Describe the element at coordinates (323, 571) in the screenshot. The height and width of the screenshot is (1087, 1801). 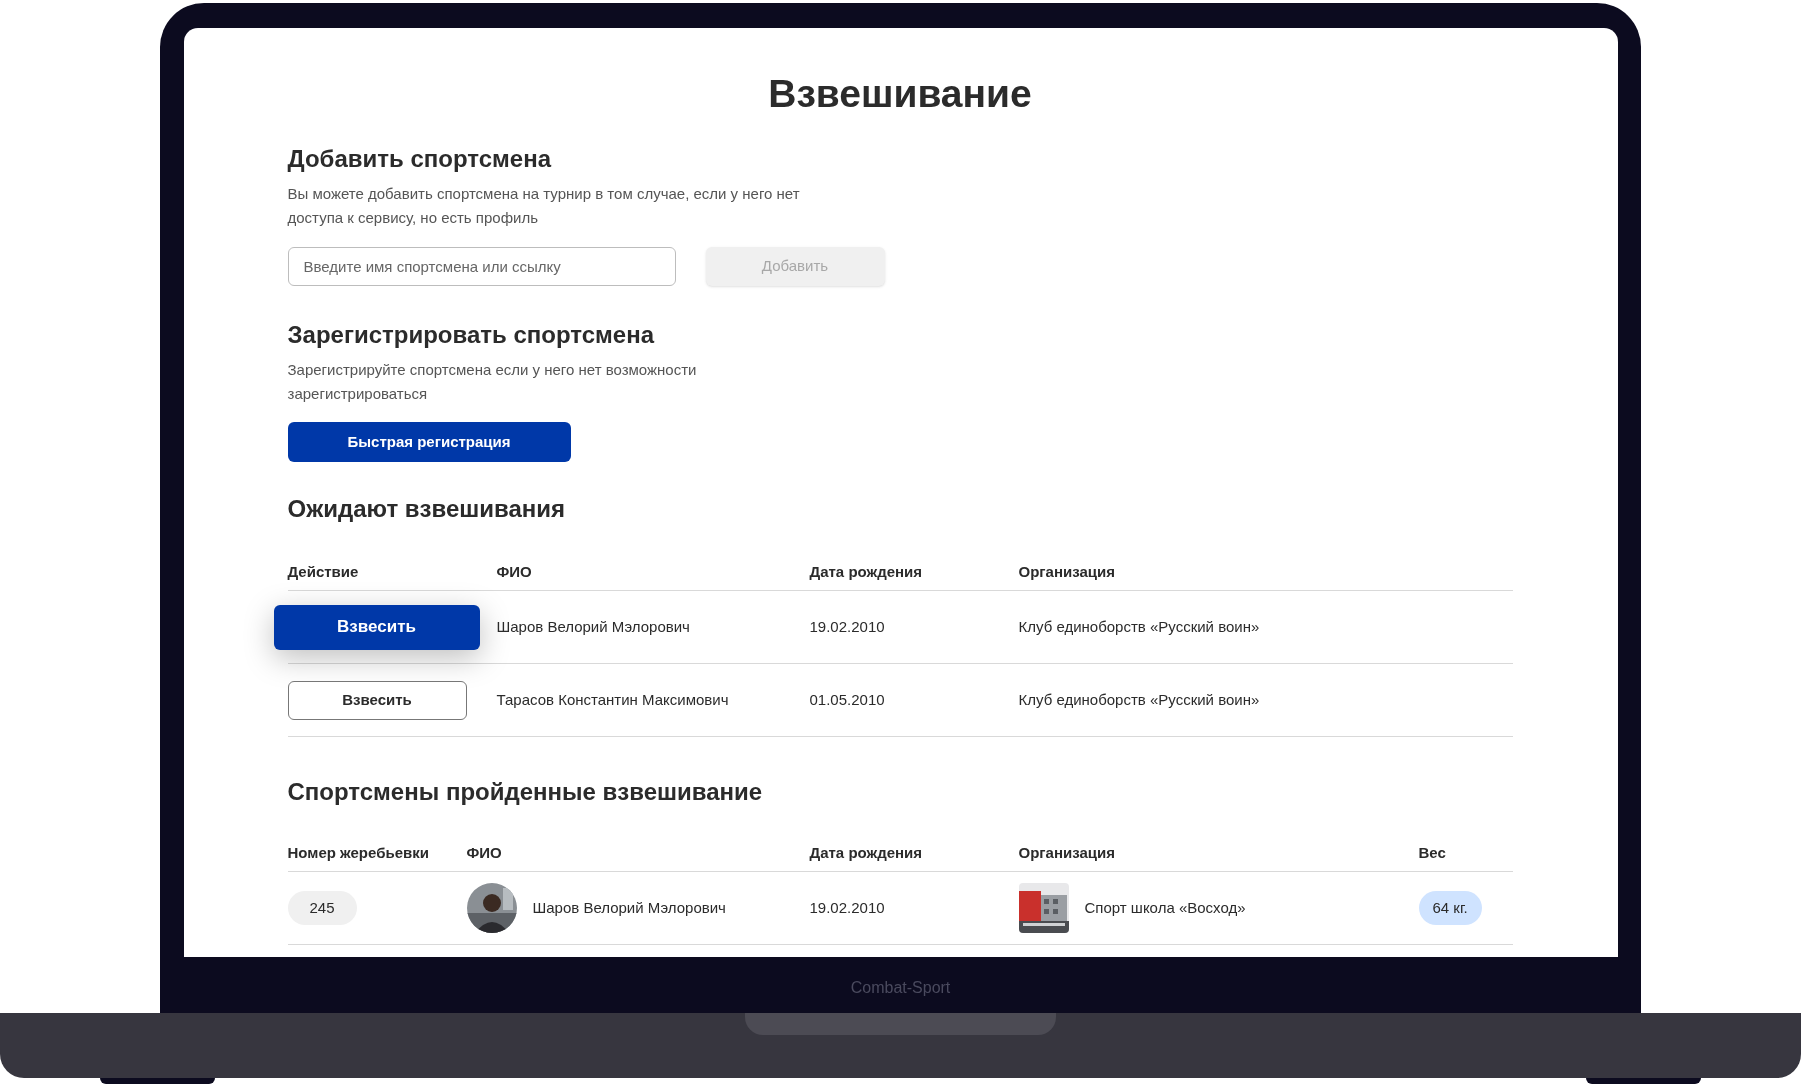
I see `column-header: Действие` at that location.